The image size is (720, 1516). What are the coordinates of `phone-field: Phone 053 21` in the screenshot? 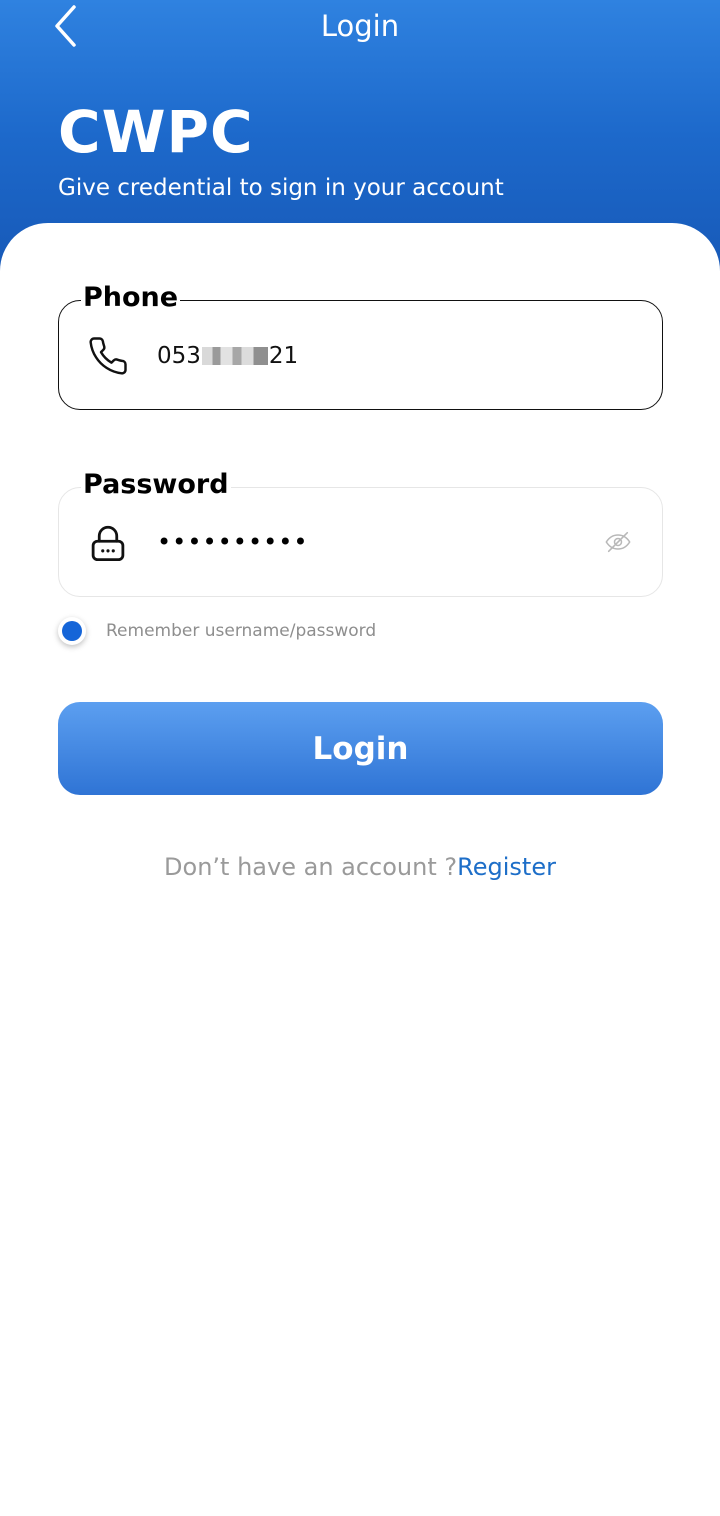 It's located at (360, 345).